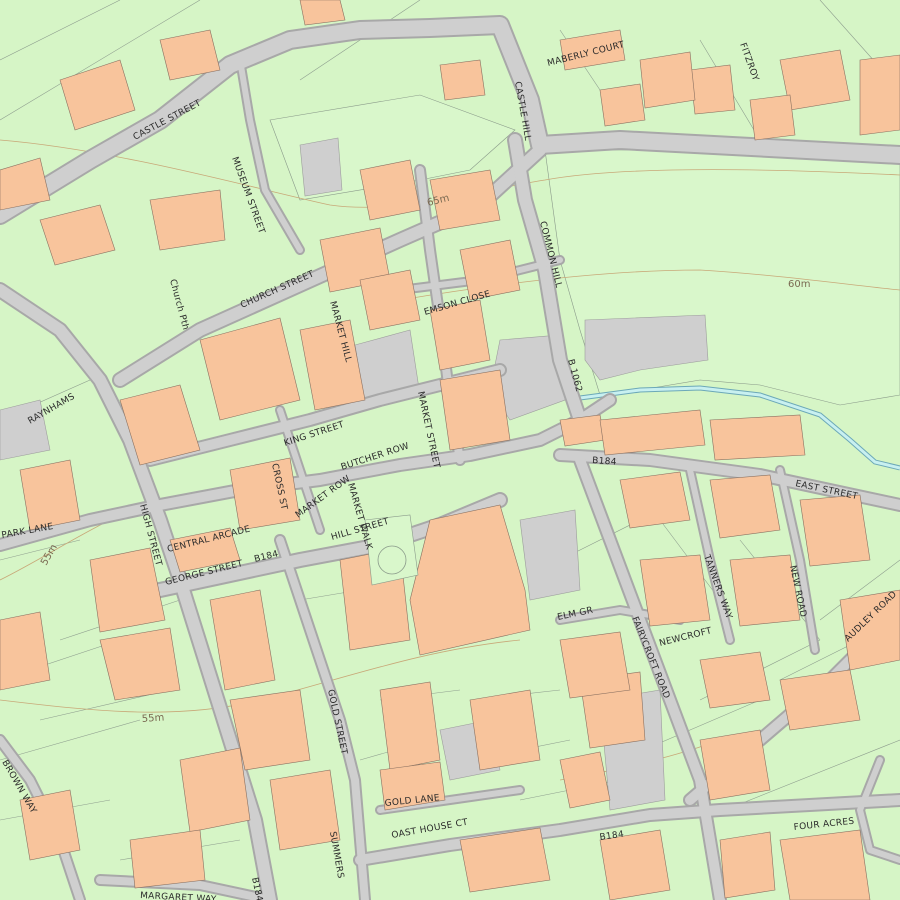  What do you see at coordinates (604, 462) in the screenshot?
I see `label-b184-east: B184` at bounding box center [604, 462].